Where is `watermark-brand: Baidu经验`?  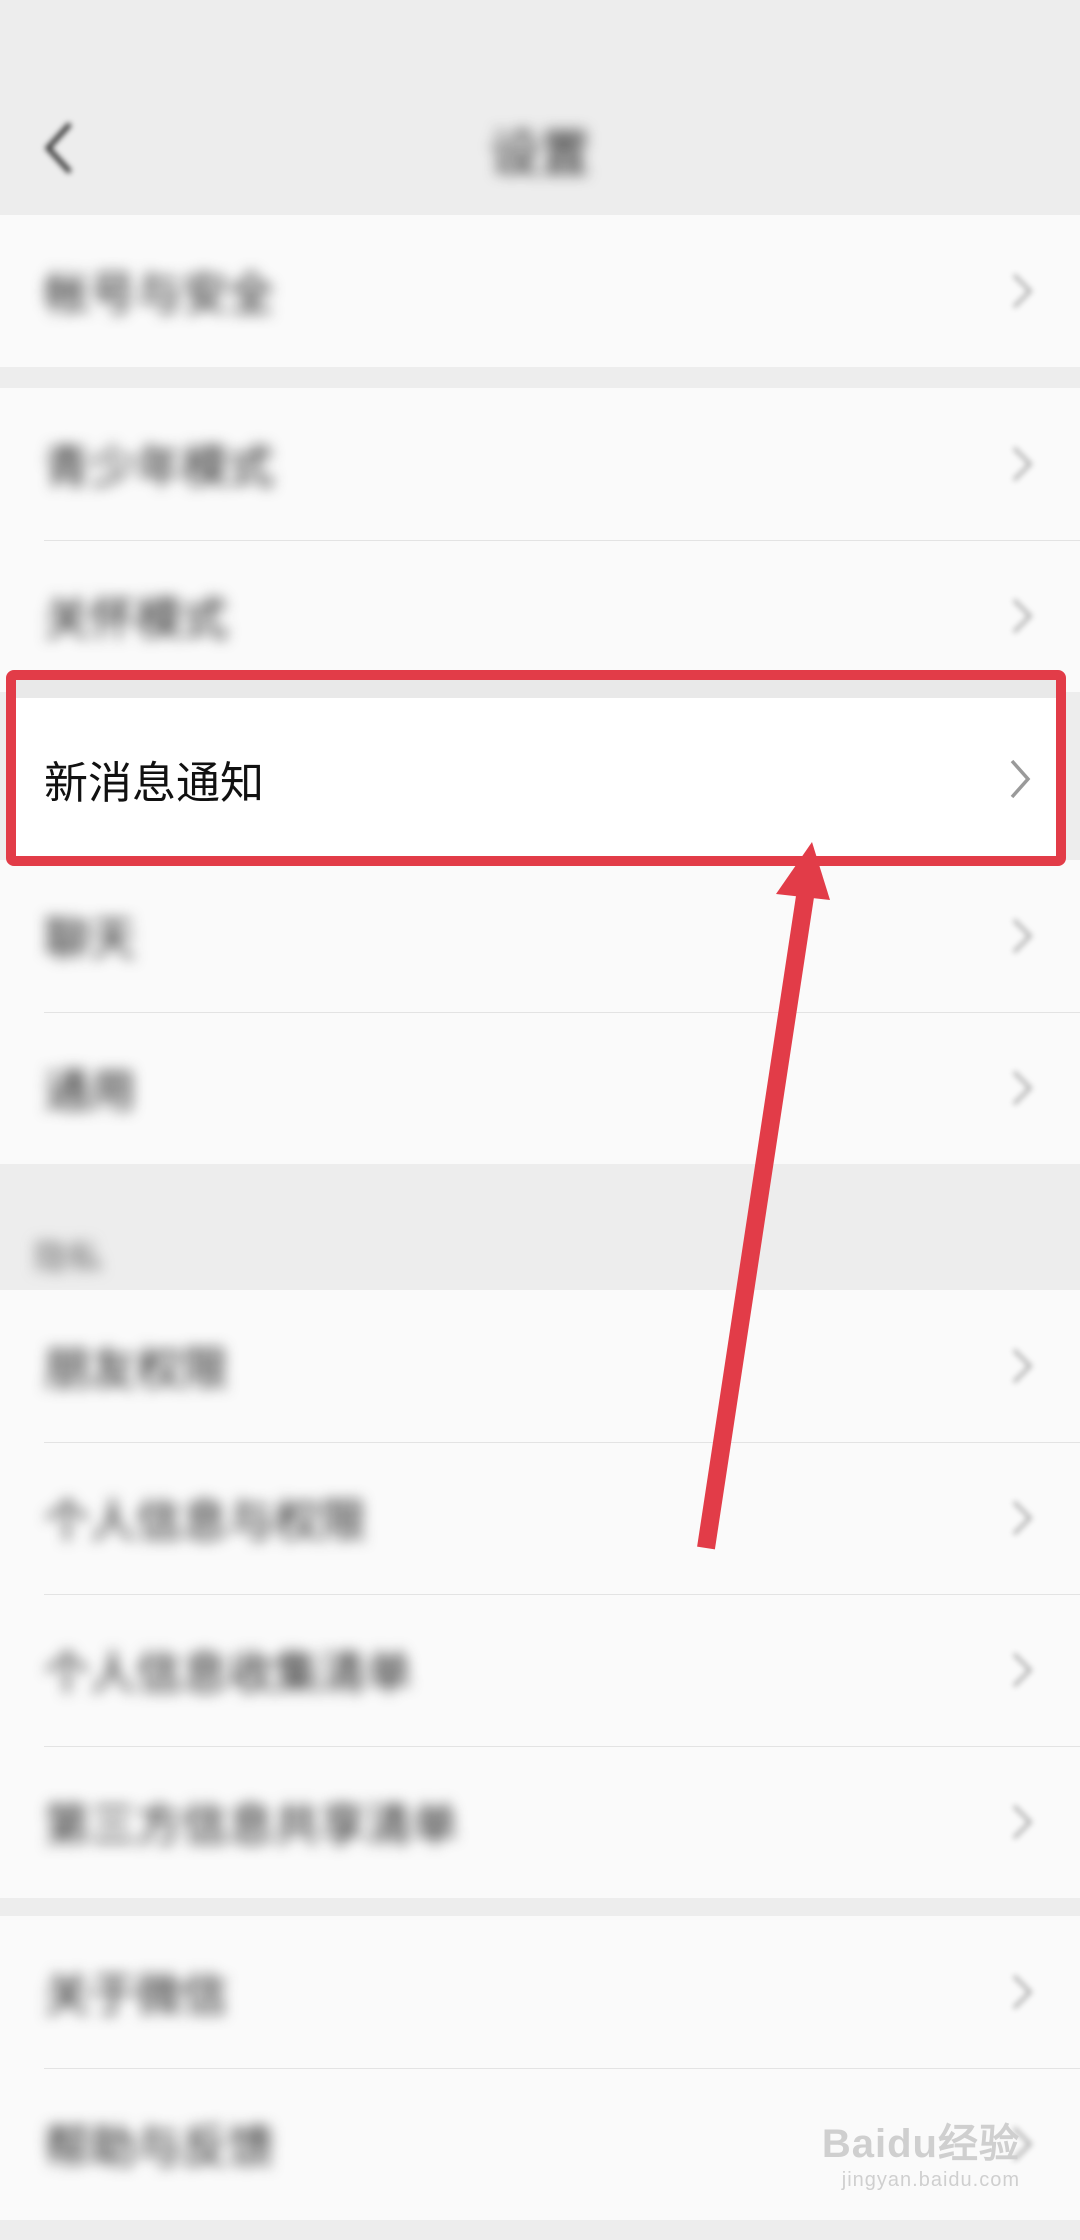
watermark-brand: Baidu经验 is located at coordinates (920, 2144).